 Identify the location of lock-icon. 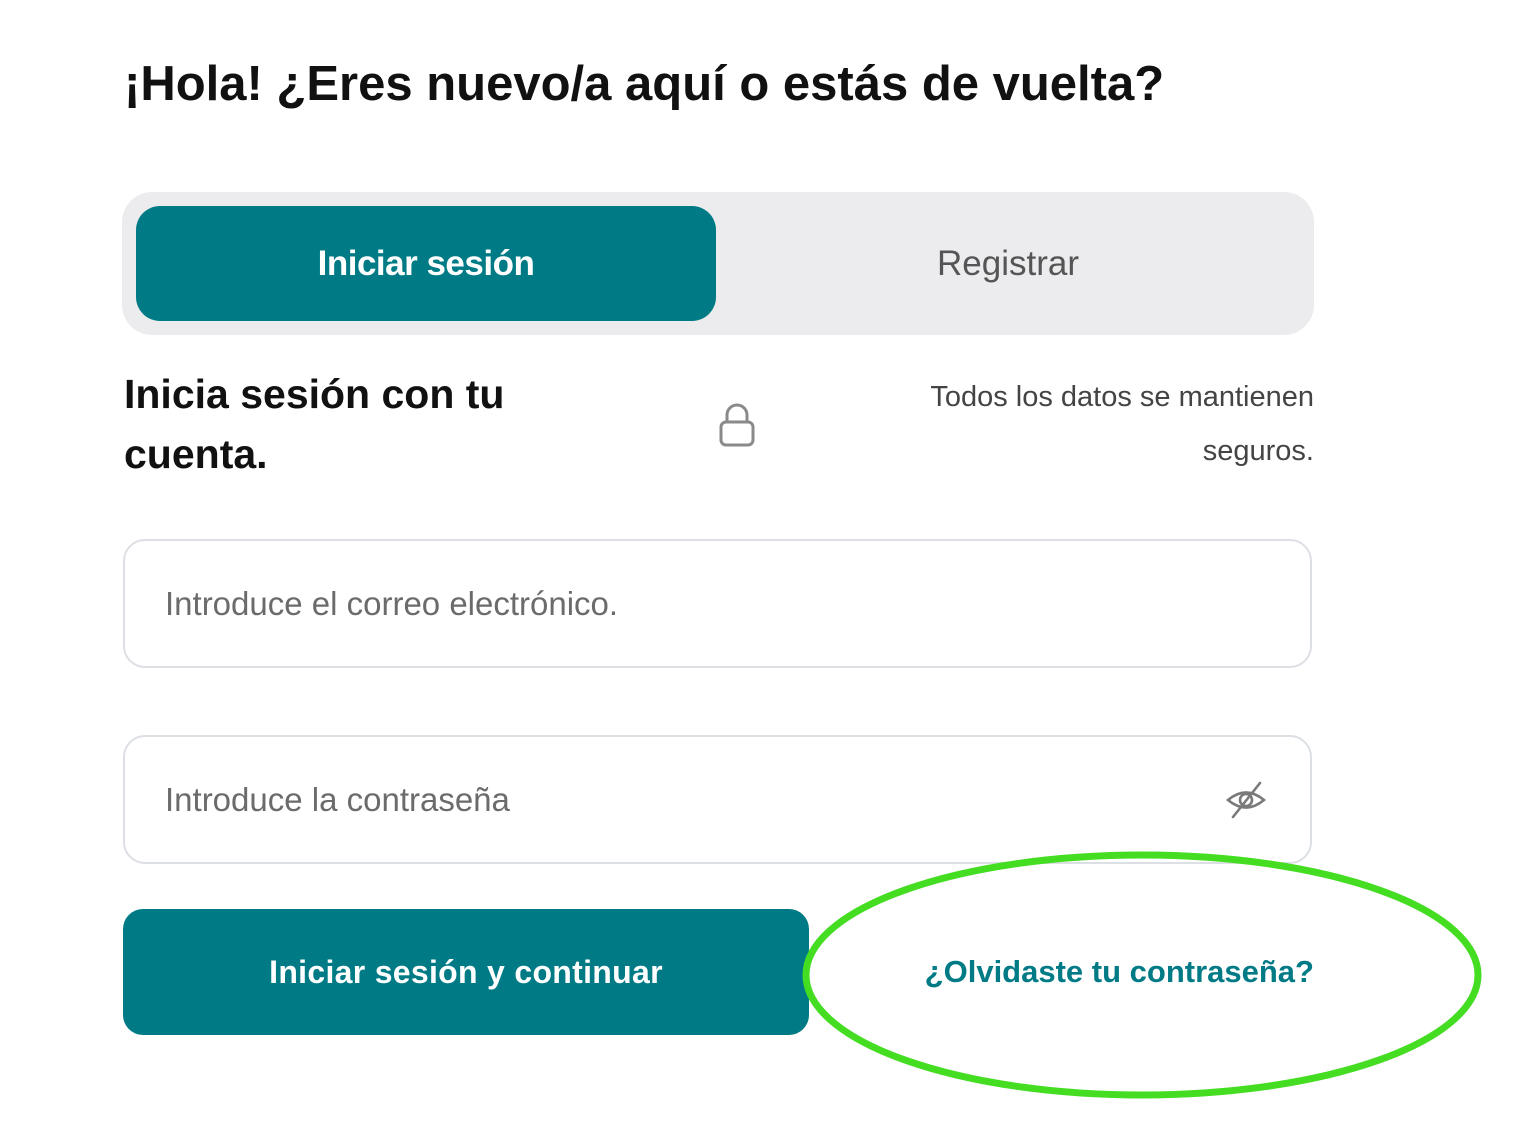
(737, 425).